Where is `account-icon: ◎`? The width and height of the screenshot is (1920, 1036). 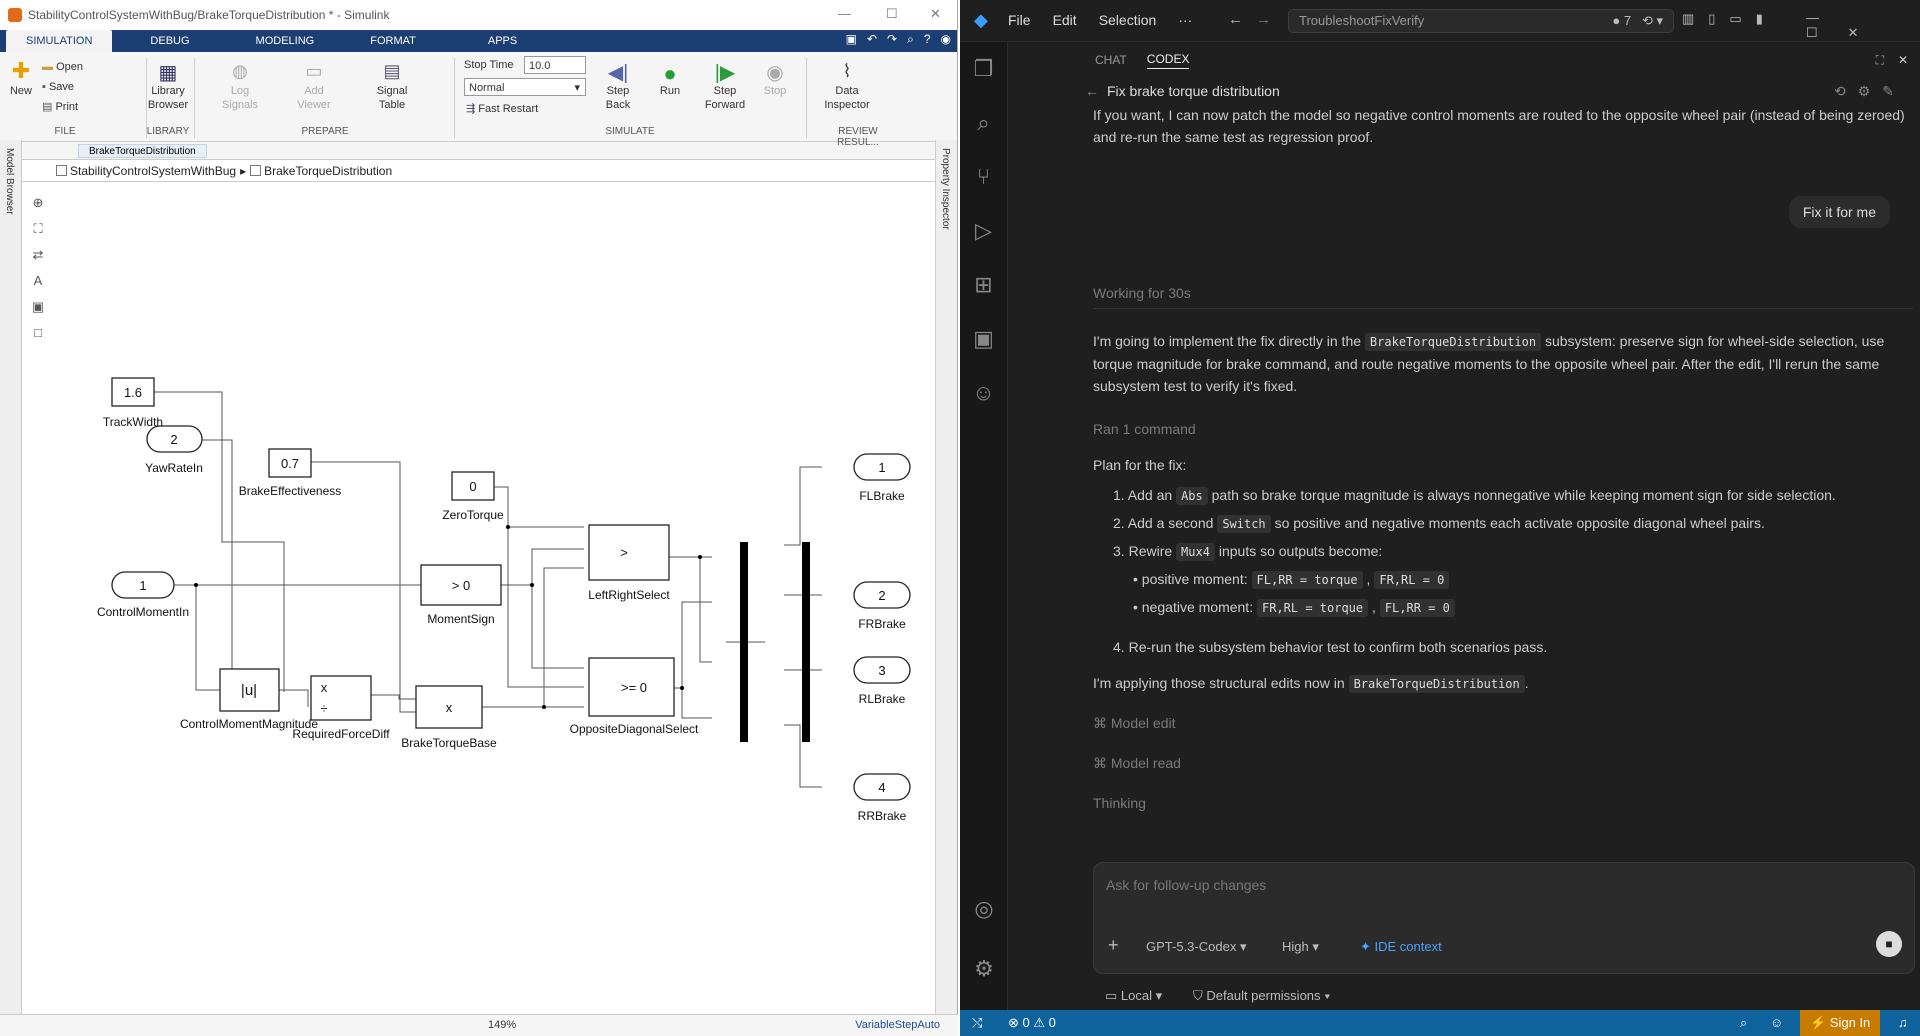
account-icon: ◎ is located at coordinates (984, 909).